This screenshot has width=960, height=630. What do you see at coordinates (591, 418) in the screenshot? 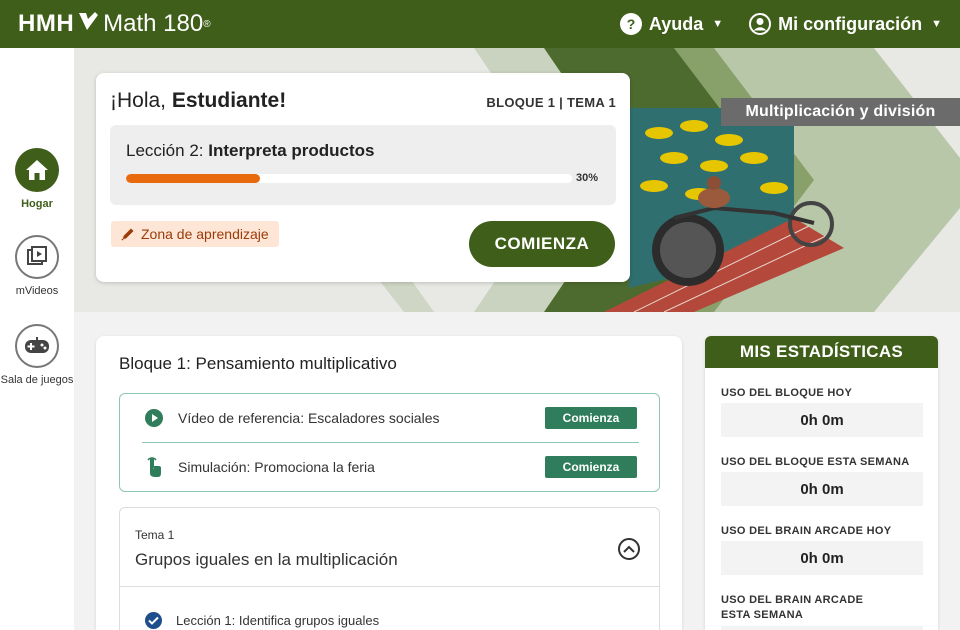
I see `start-video-button: Comienza` at bounding box center [591, 418].